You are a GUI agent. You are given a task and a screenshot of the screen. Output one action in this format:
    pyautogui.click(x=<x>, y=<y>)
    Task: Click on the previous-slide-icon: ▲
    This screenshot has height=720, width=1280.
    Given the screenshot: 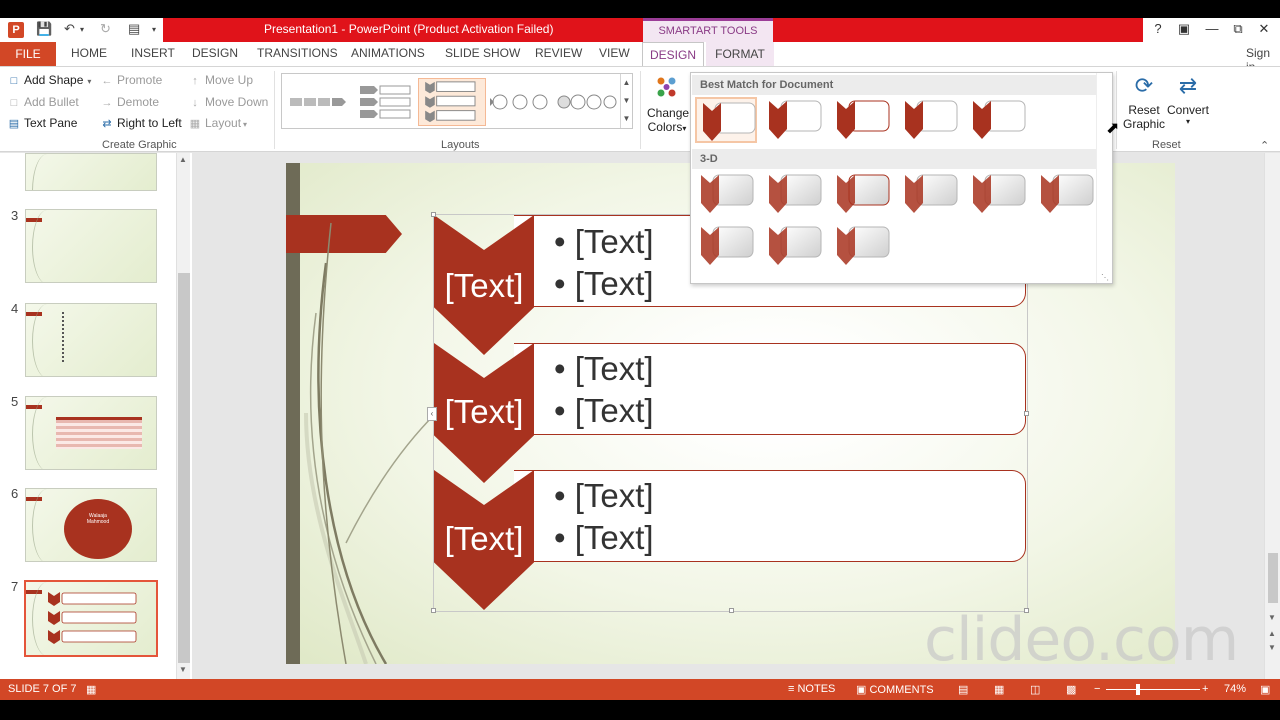 What is the action you would take?
    pyautogui.click(x=1272, y=633)
    